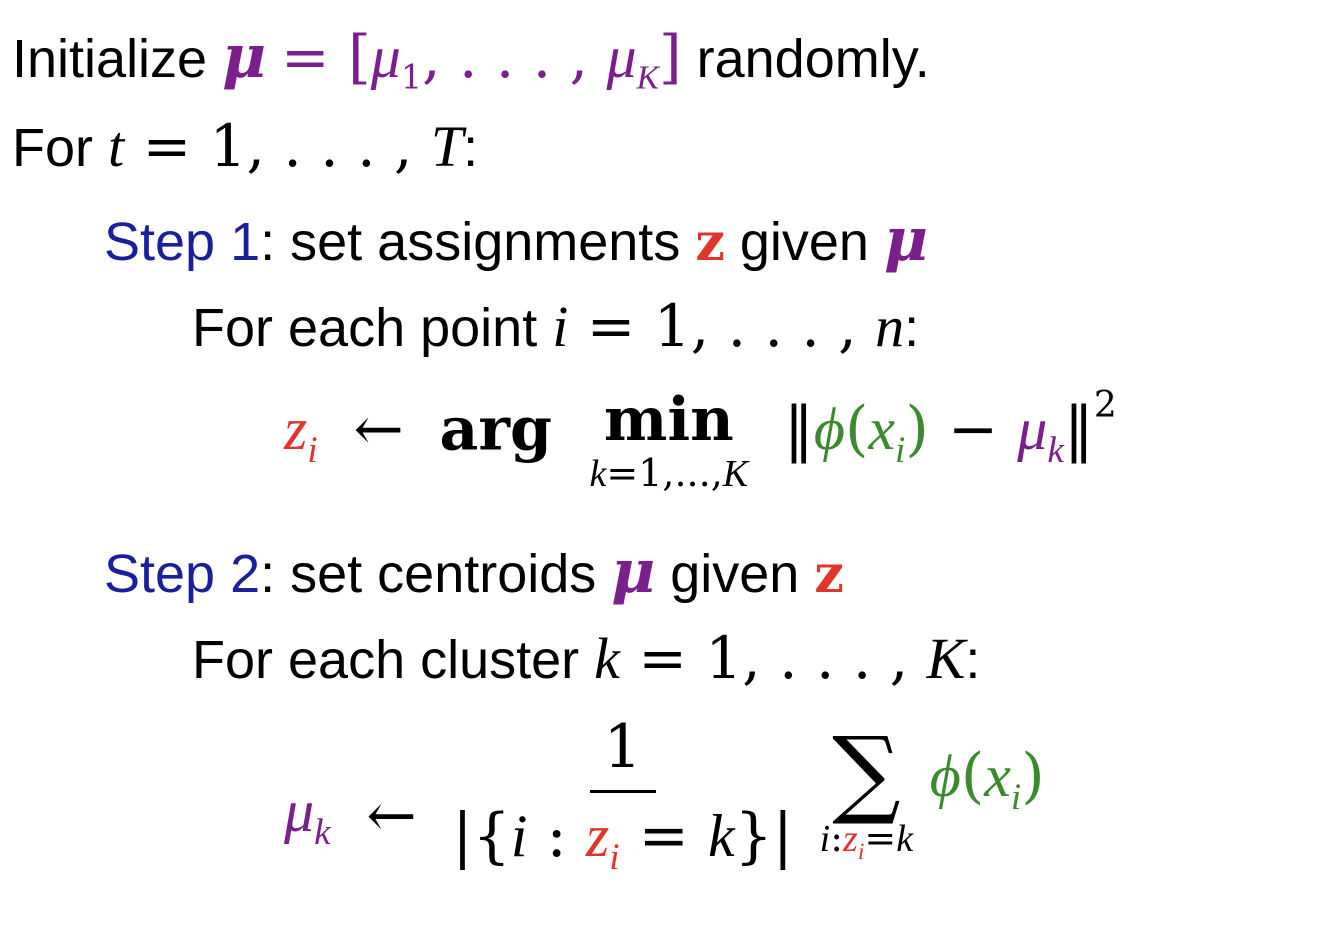 The image size is (1326, 934). I want to click on init-prefix: Initialize, so click(110, 59).